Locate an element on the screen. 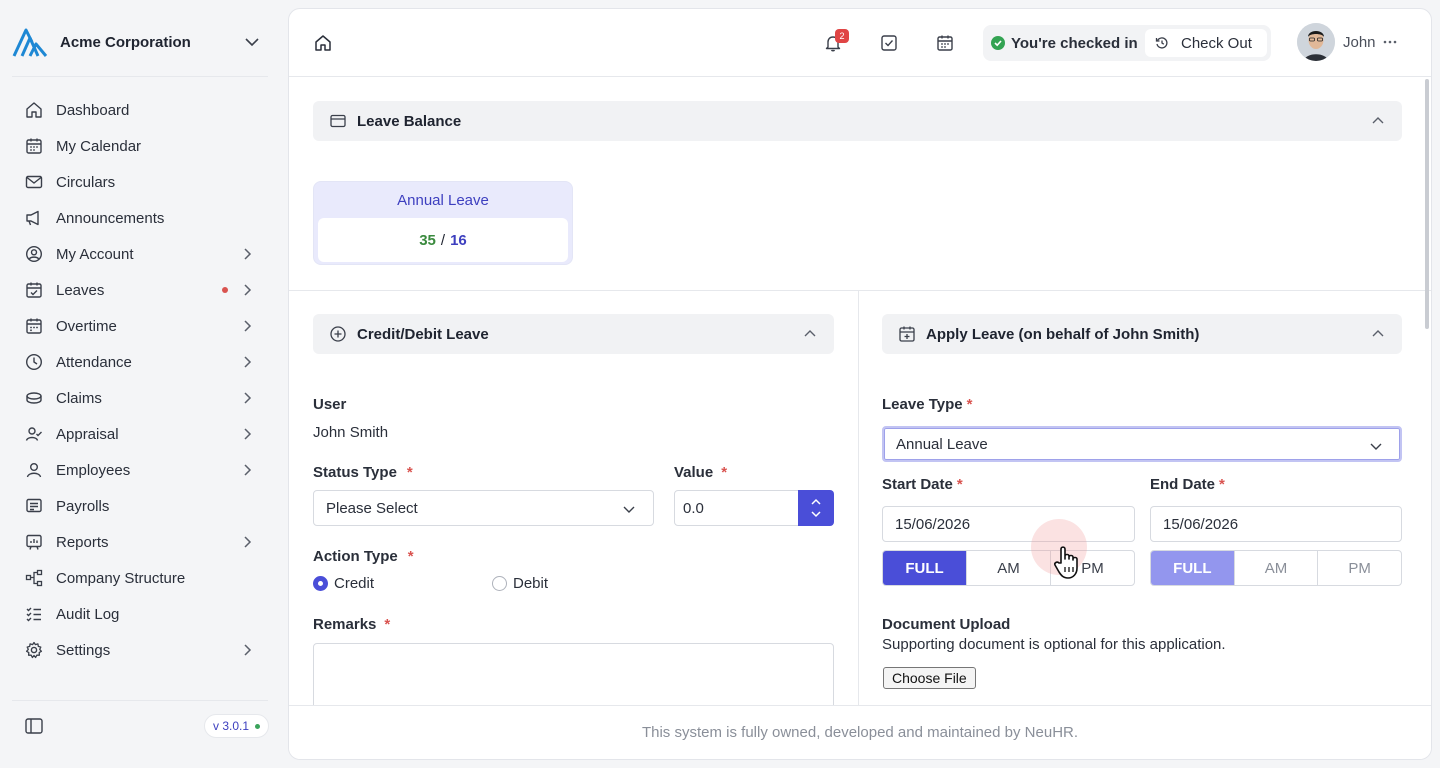 The height and width of the screenshot is (768, 1440). choose-file-button: Choose File is located at coordinates (929, 678).